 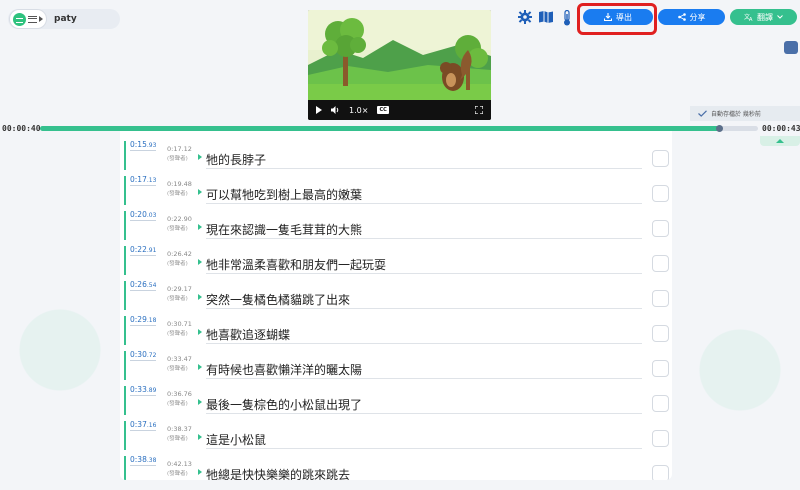 I want to click on end-time: 0:22.90, so click(x=179, y=219).